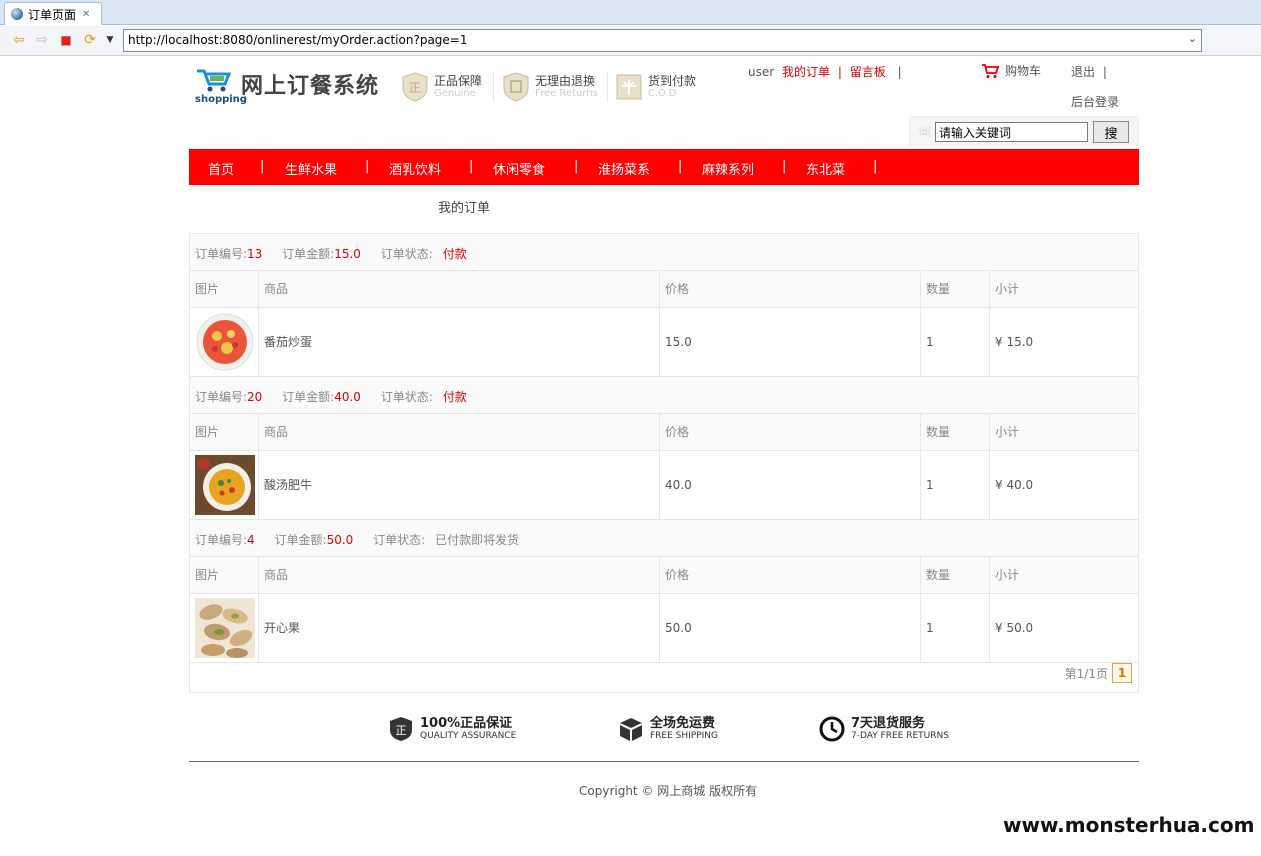  I want to click on product-name: 酸汤肥牛, so click(459, 485).